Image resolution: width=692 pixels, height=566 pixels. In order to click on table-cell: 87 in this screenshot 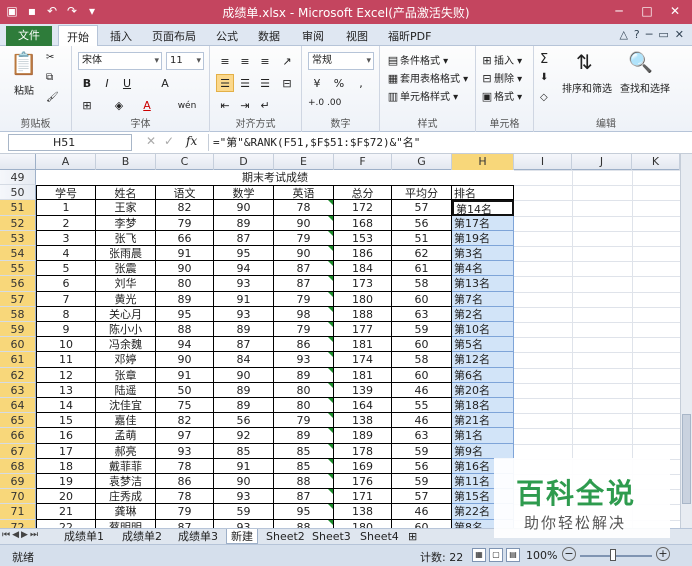, I will do `click(304, 497)`.